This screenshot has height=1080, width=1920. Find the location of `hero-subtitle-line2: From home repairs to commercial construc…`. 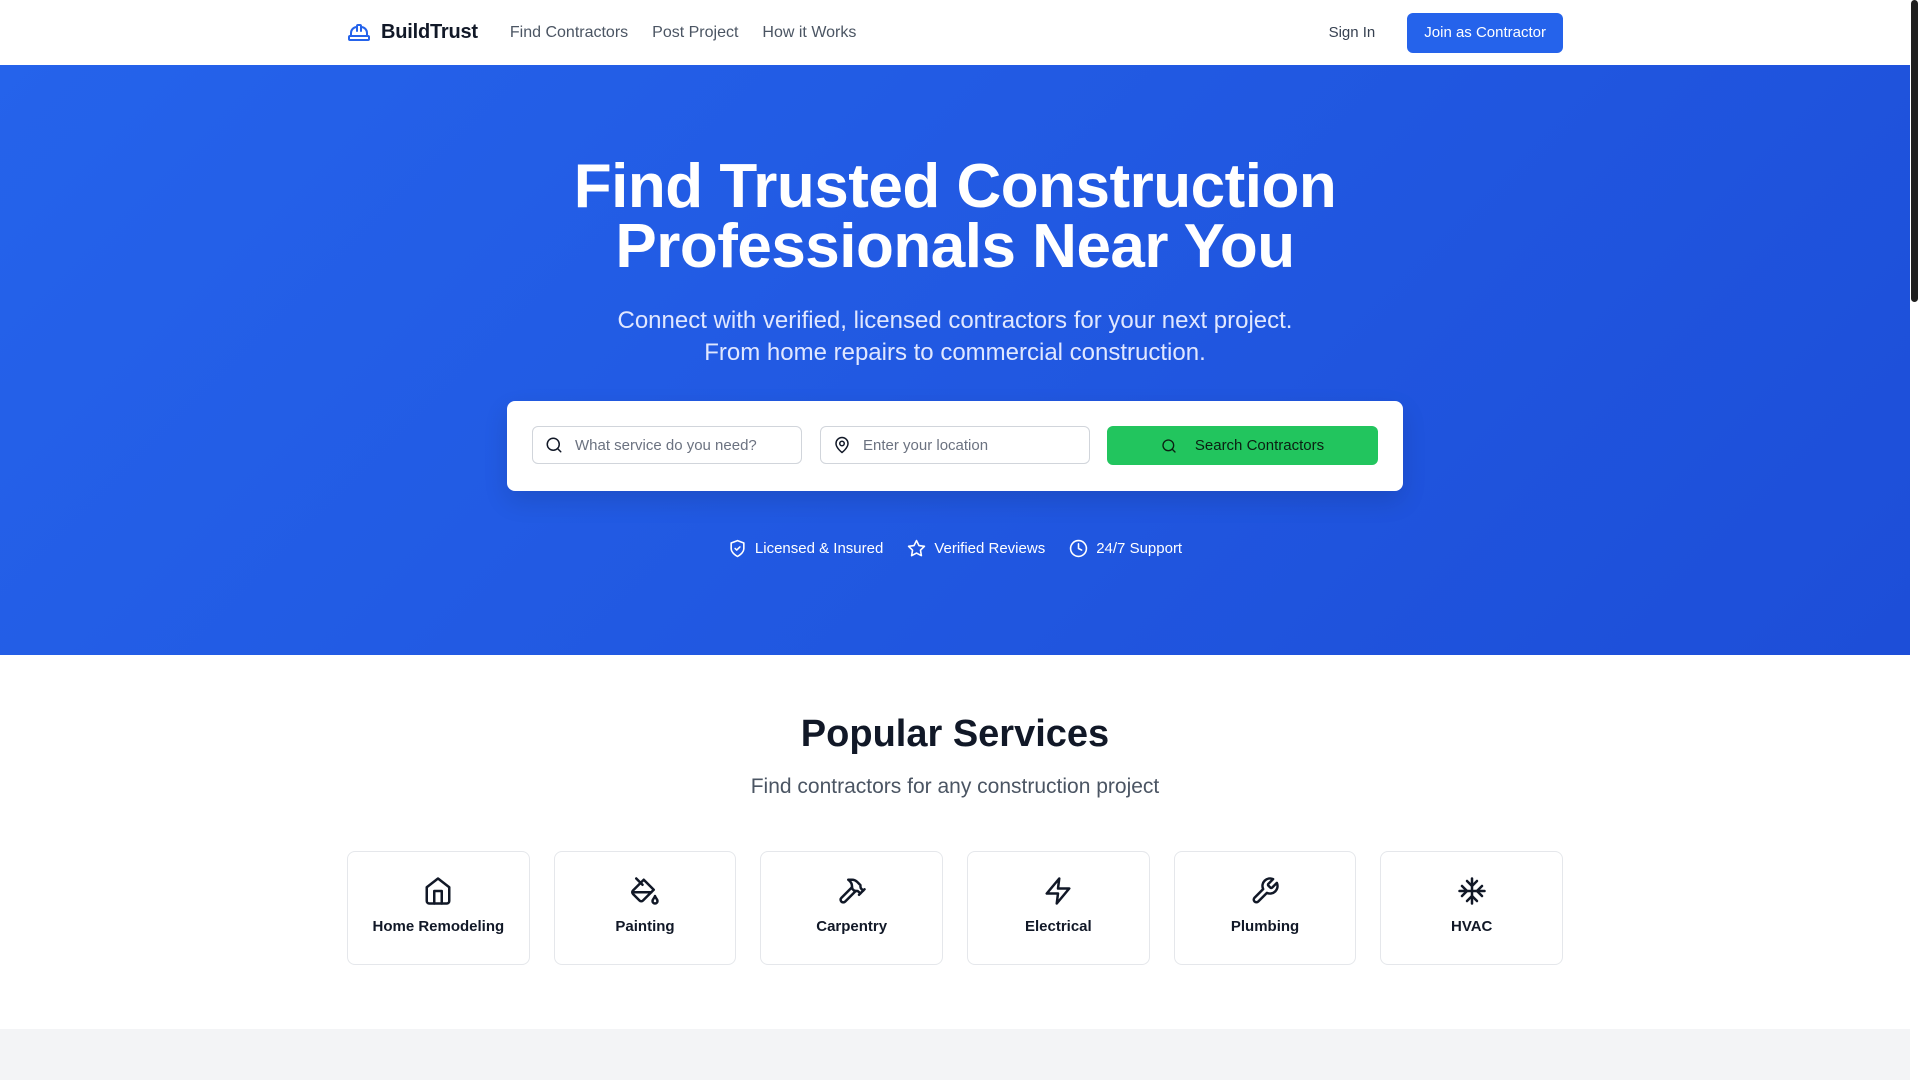

hero-subtitle-line2: From home repairs to commercial construc… is located at coordinates (955, 352).